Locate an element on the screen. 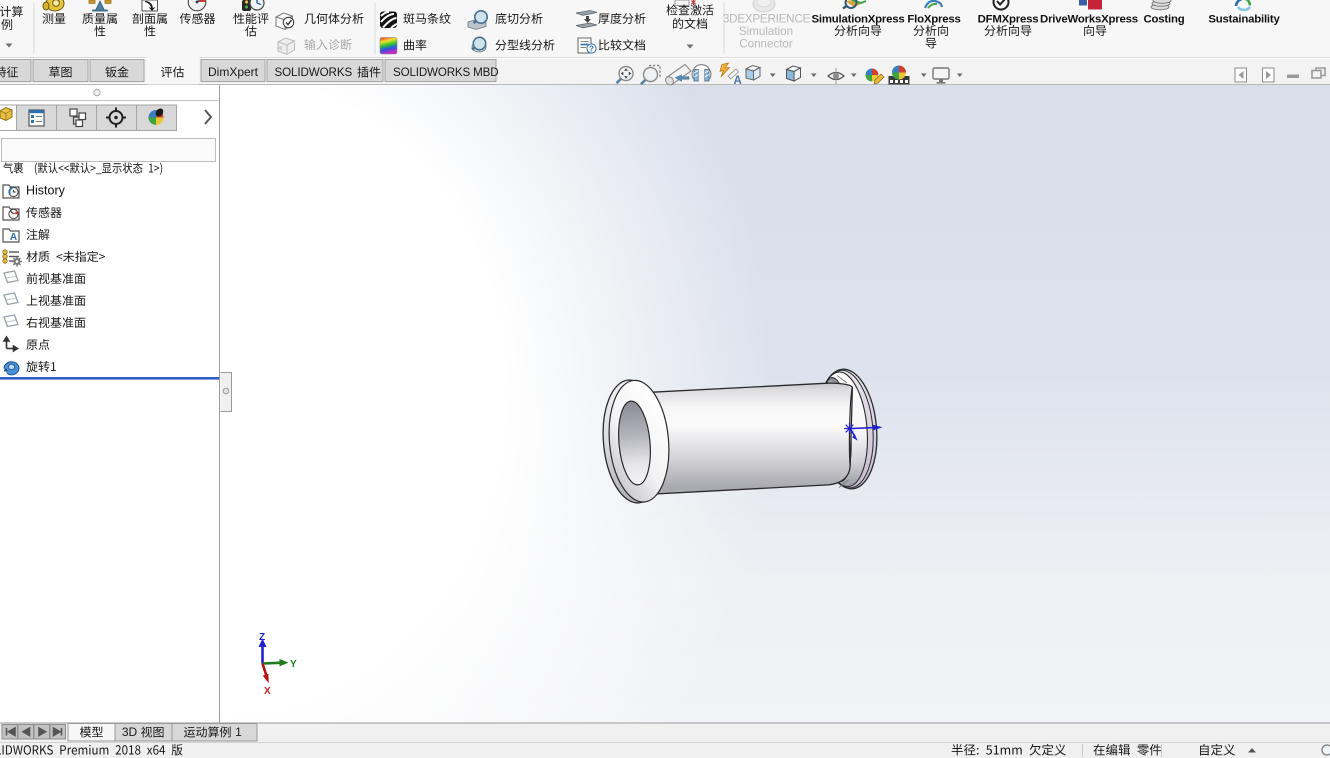 This screenshot has height=758, width=1330. svg-text: Costing is located at coordinates (1164, 20).